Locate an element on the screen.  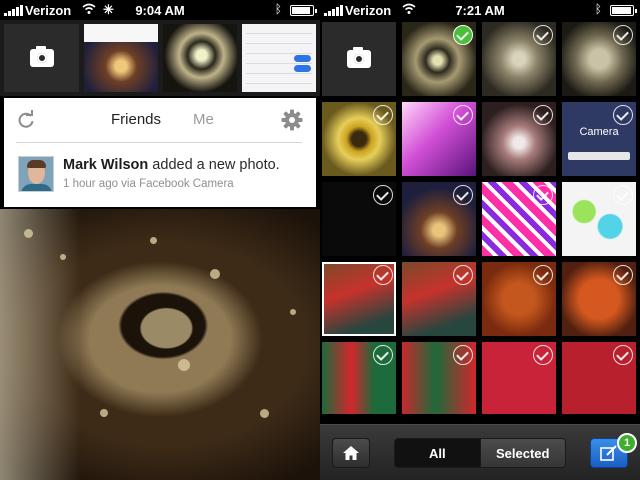
user-name: Mark Wilson is located at coordinates (105, 165).